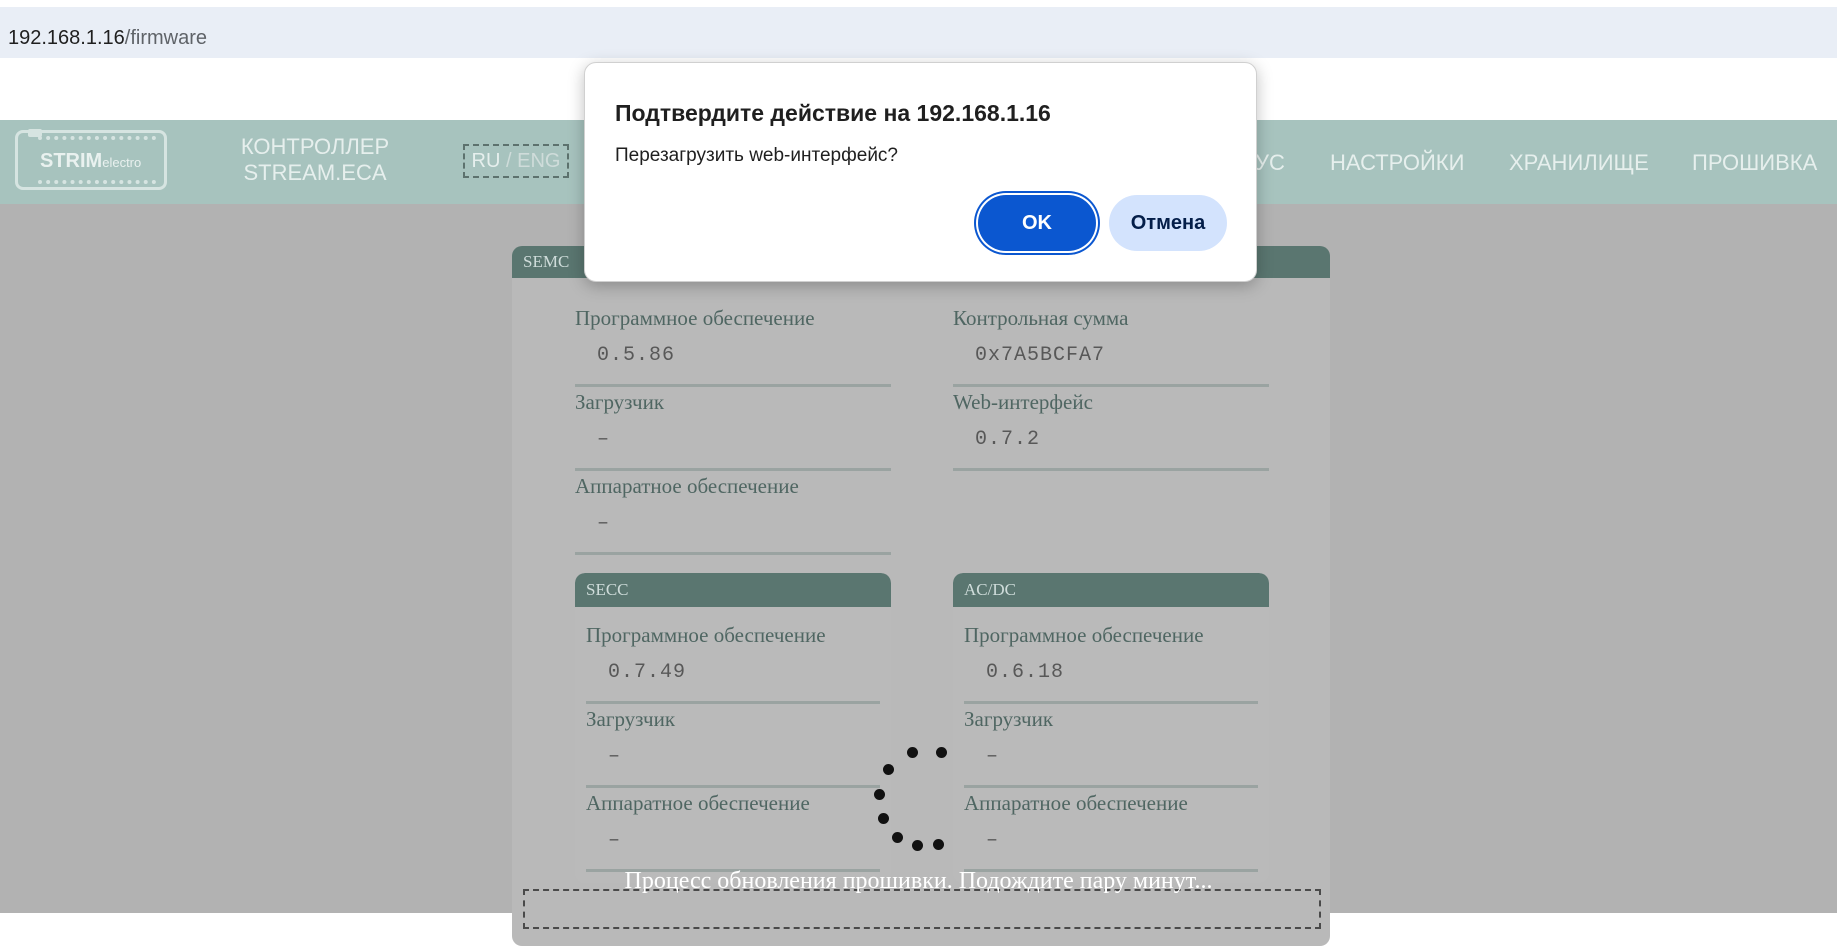 Image resolution: width=1837 pixels, height=946 pixels. Describe the element at coordinates (1023, 402) in the screenshot. I see `field-label: Web-интерфейс` at that location.